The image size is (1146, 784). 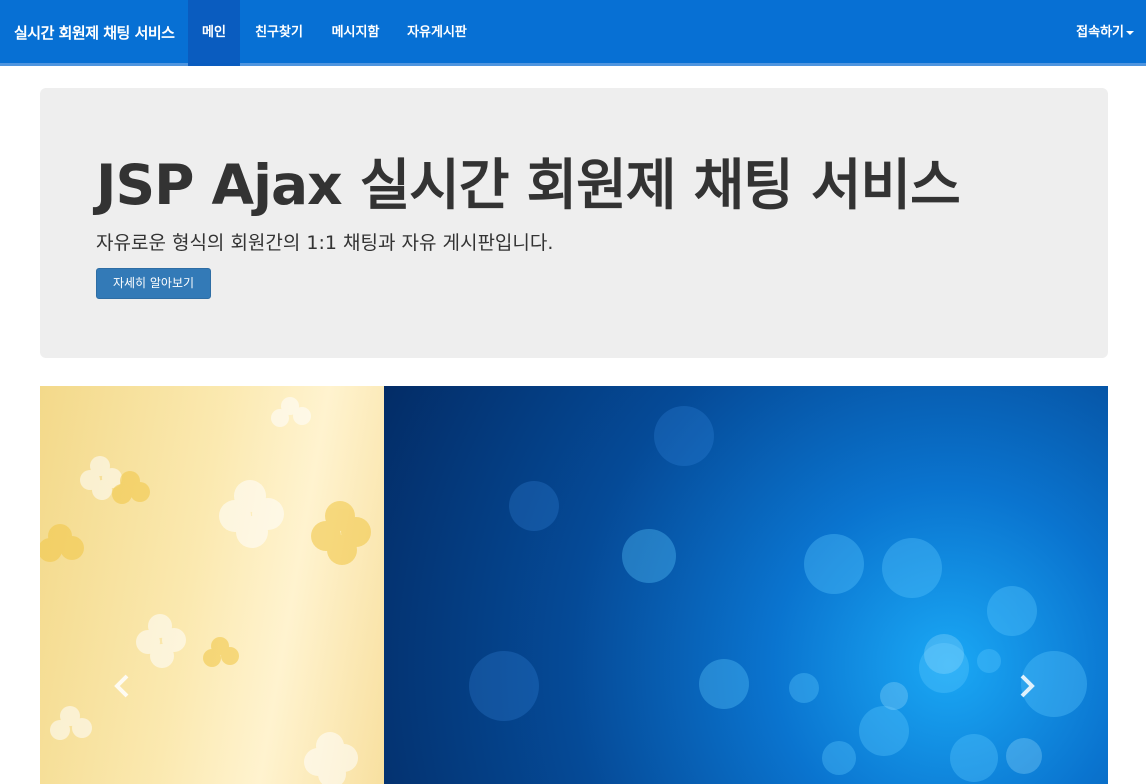 I want to click on nav-item-main: 메인, so click(x=214, y=33).